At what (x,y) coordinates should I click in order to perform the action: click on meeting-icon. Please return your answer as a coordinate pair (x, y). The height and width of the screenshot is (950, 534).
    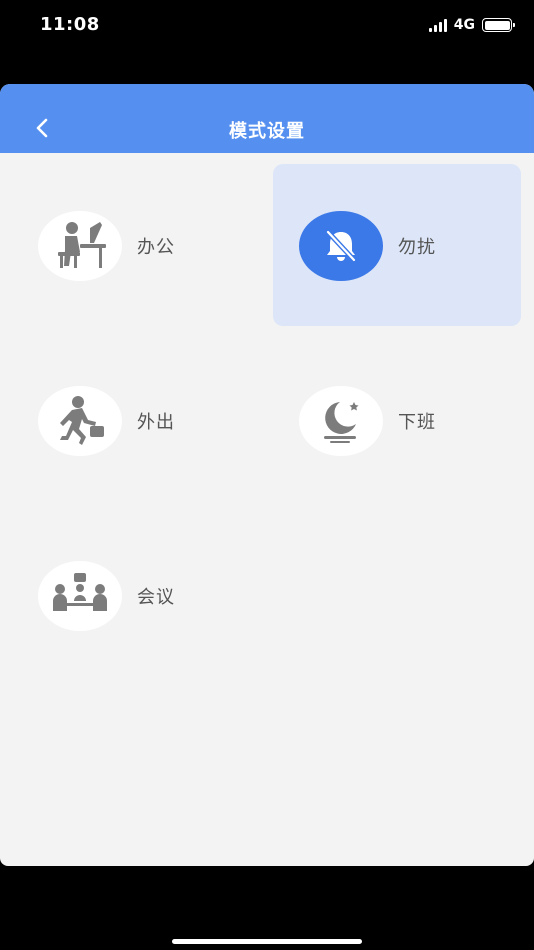
    Looking at the image, I should click on (80, 592).